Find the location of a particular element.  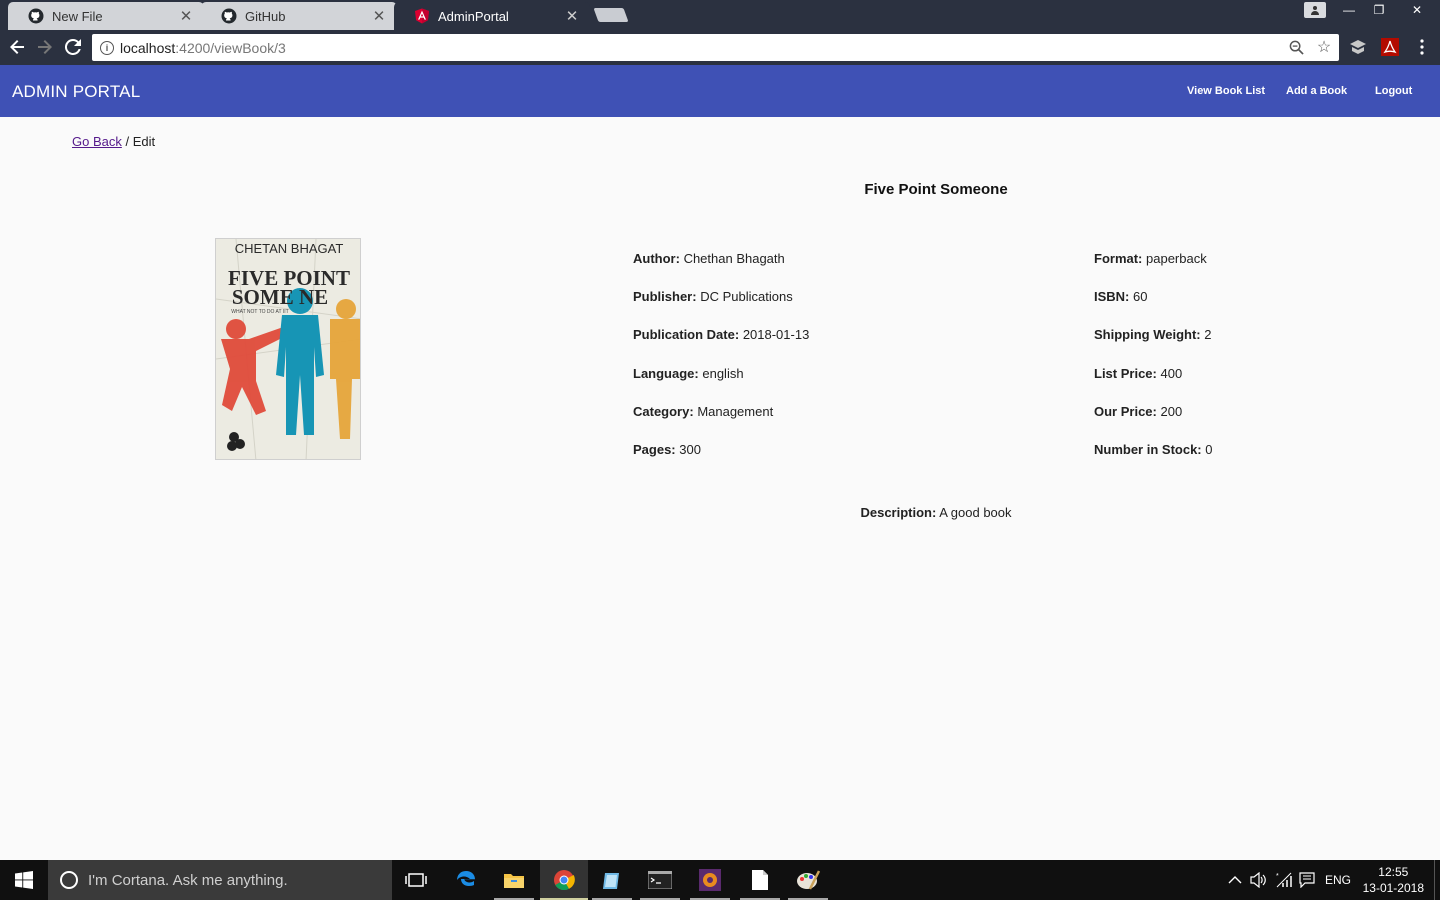

field-author: Author: Chethan Bhagath is located at coordinates (709, 258).